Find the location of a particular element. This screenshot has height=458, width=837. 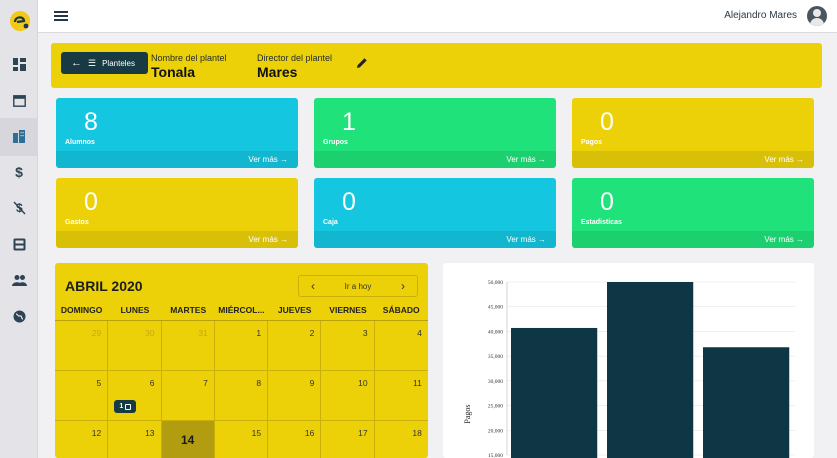

director-field: Director del plantel Mares is located at coordinates (294, 66).